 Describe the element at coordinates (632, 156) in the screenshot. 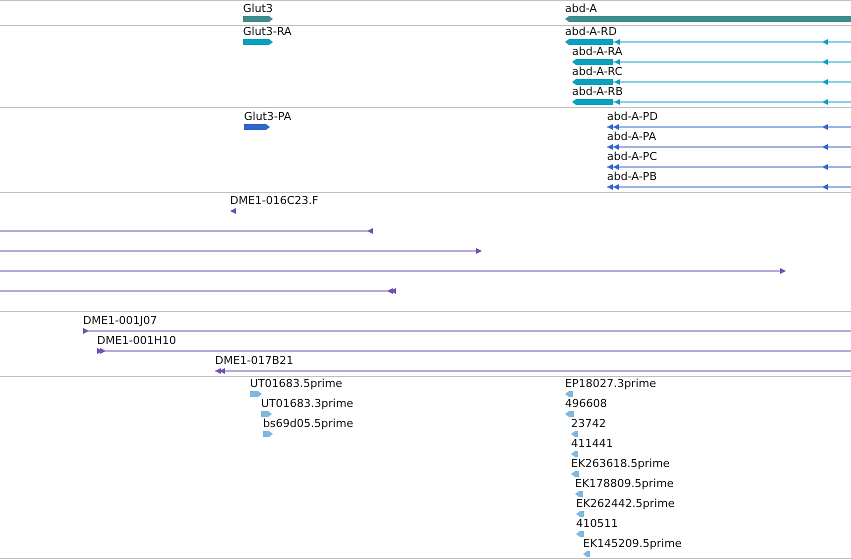

I see `feature-label: abd-A-PC` at that location.